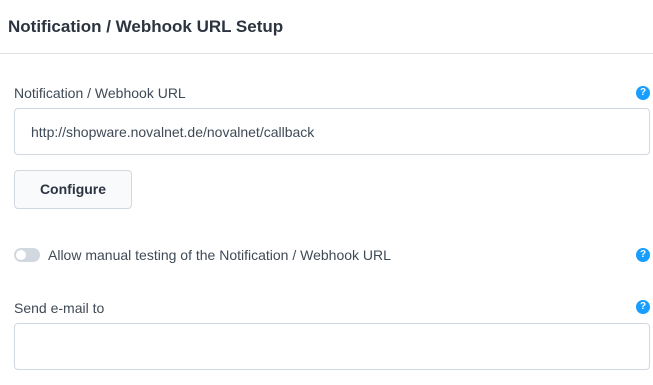 This screenshot has height=385, width=653. Describe the element at coordinates (332, 131) in the screenshot. I see `webhook-url-input` at that location.